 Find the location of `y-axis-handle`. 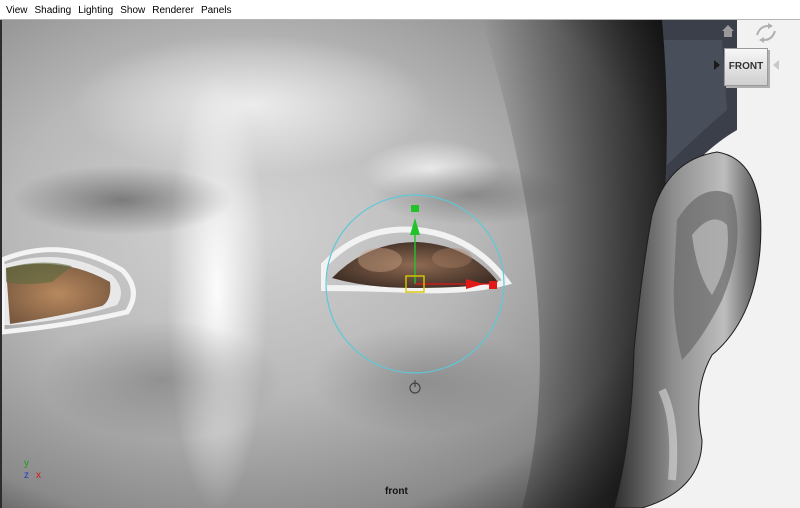

y-axis-handle is located at coordinates (415, 208).